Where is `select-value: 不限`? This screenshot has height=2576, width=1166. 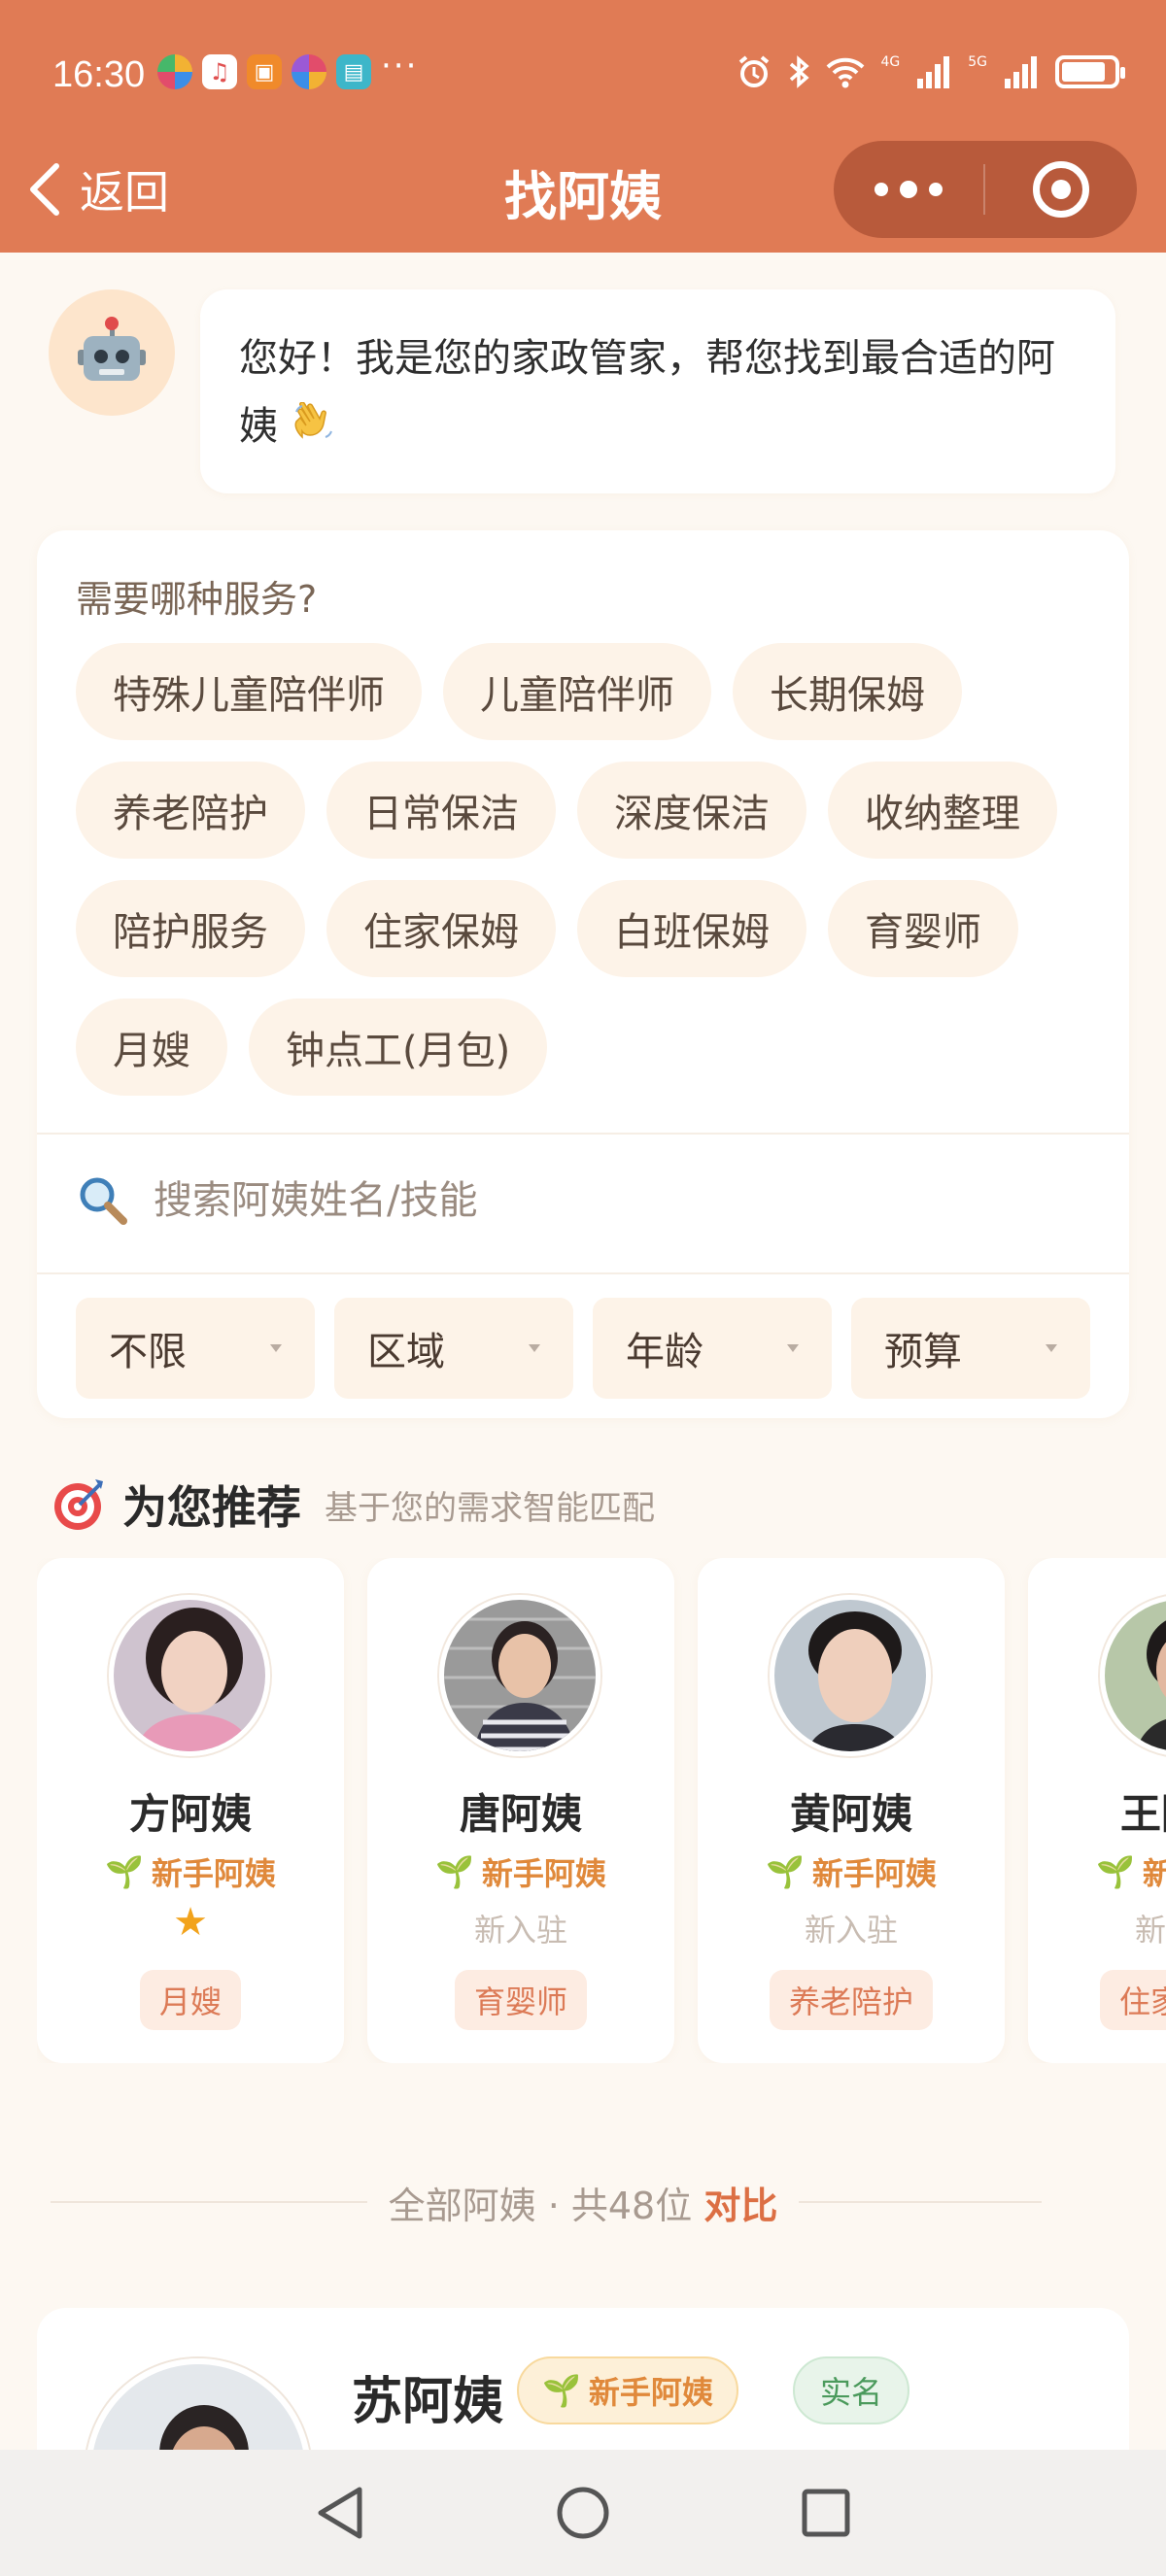
select-value: 不限 is located at coordinates (148, 1352).